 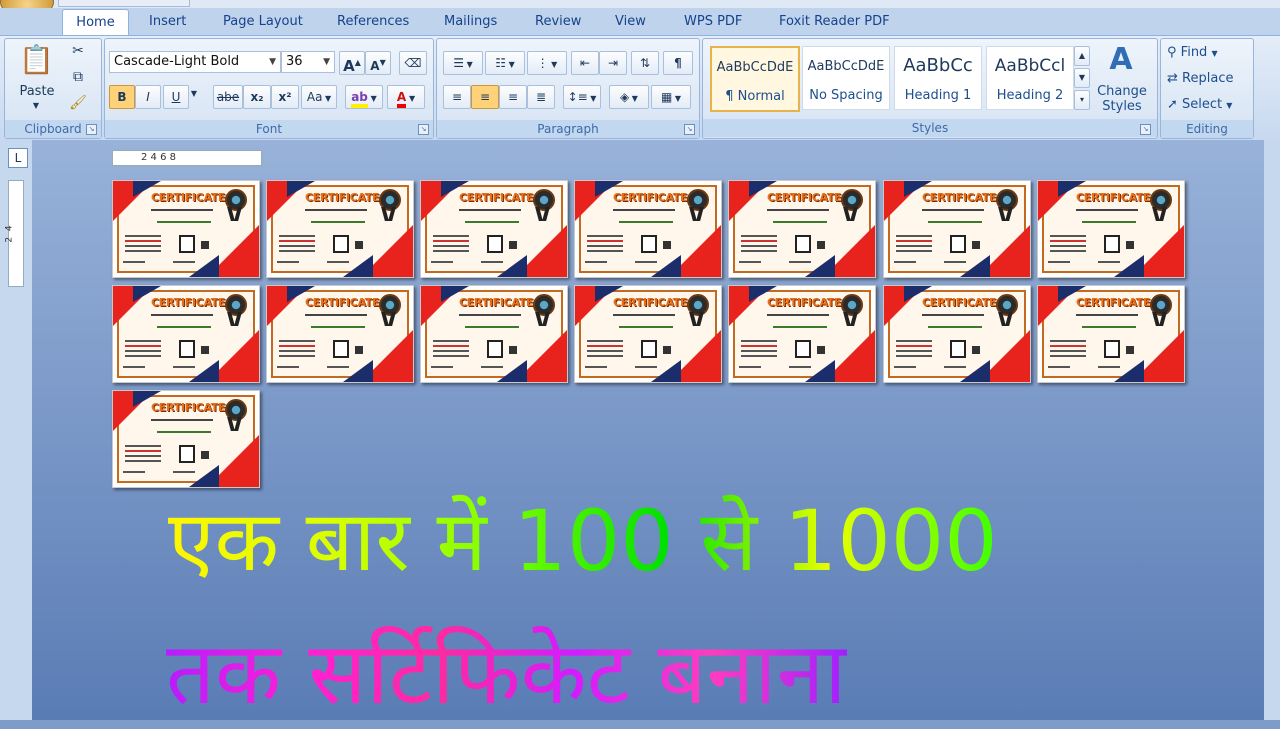 I want to click on styles-scroll-up-icon: ▲, so click(x=1082, y=56).